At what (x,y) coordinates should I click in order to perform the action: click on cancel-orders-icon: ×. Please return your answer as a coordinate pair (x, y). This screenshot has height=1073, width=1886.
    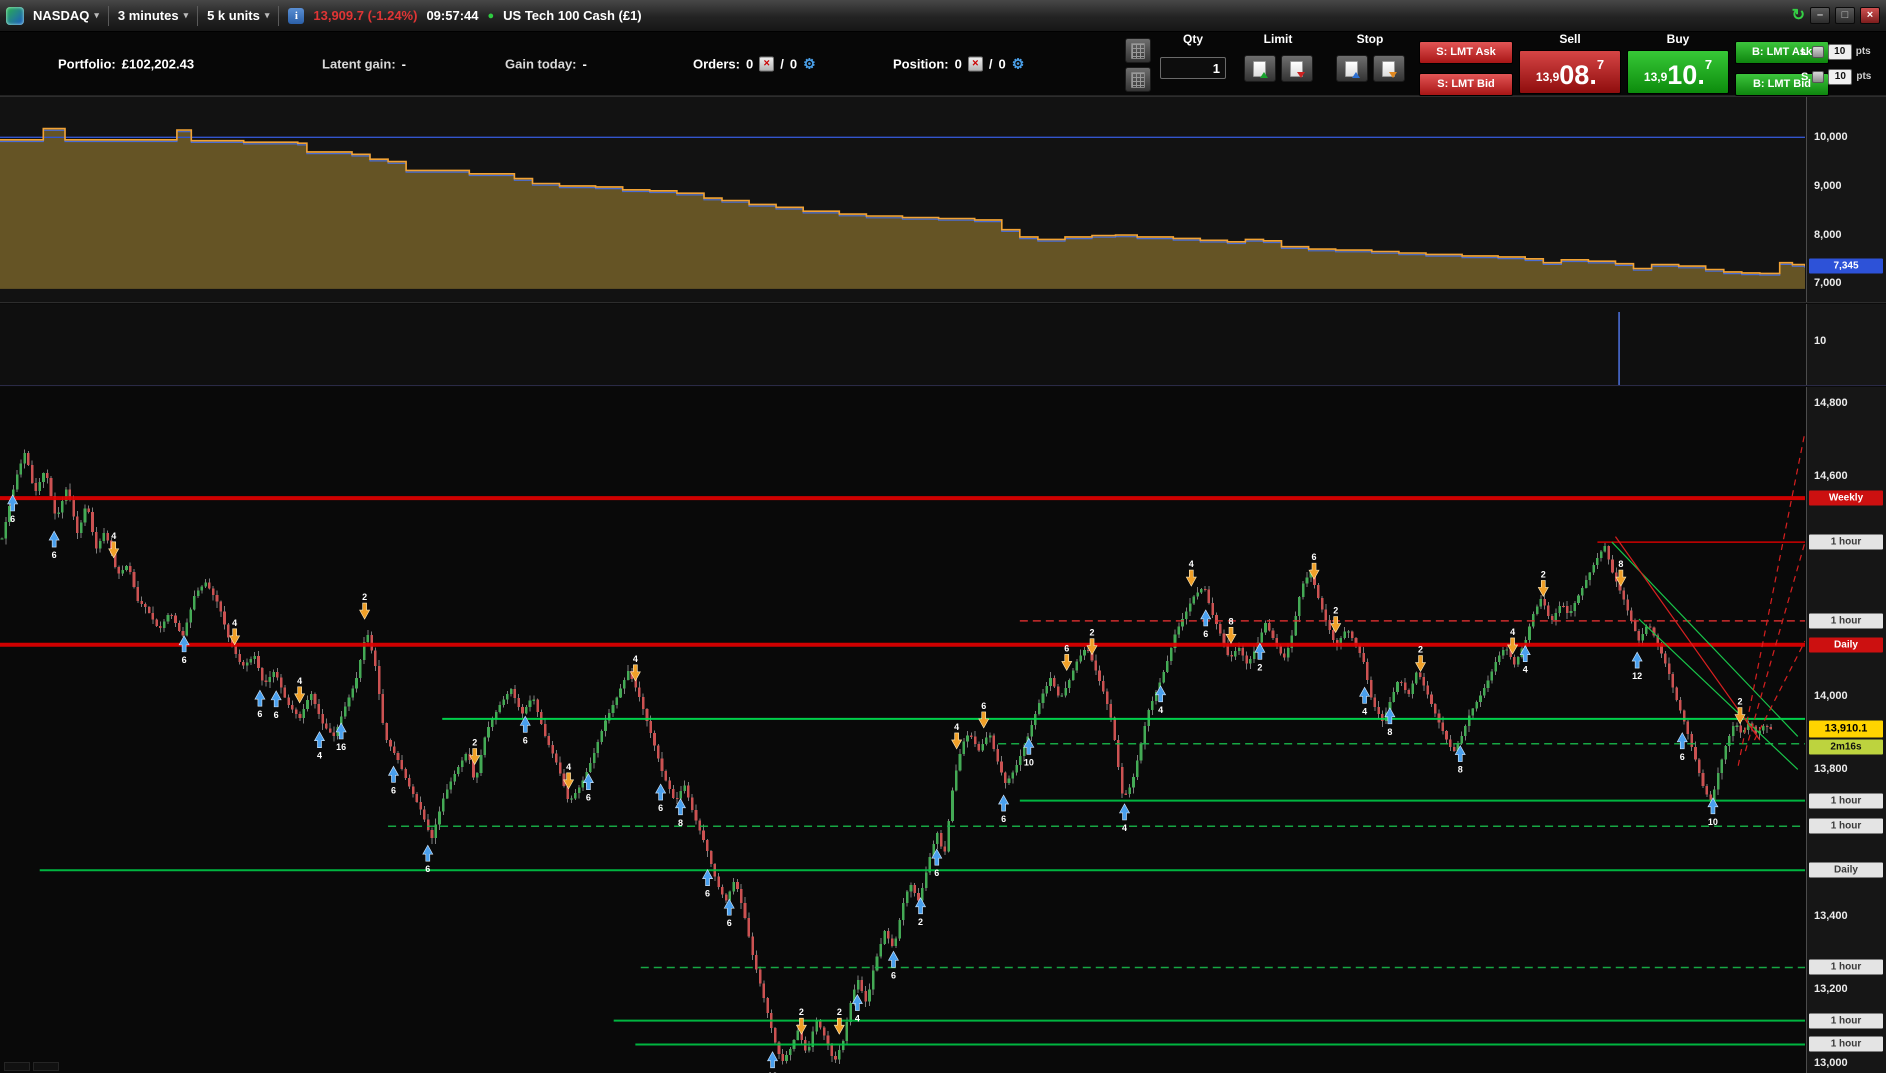
    Looking at the image, I should click on (767, 63).